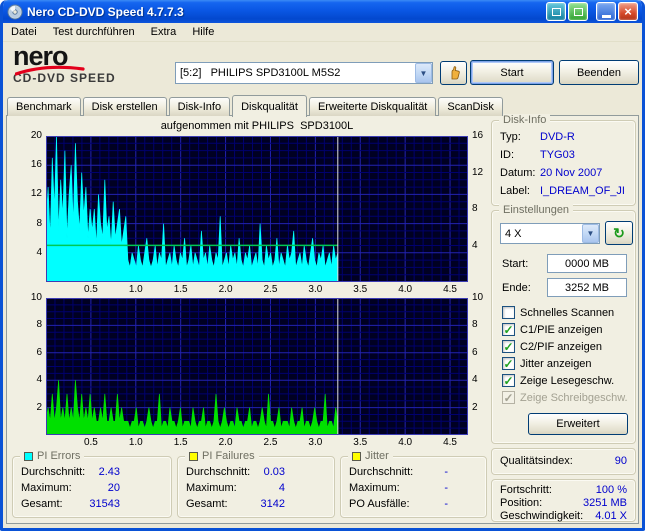 The height and width of the screenshot is (531, 645). What do you see at coordinates (571, 173) in the screenshot?
I see `disk-date-value: 20 Nov 2007` at bounding box center [571, 173].